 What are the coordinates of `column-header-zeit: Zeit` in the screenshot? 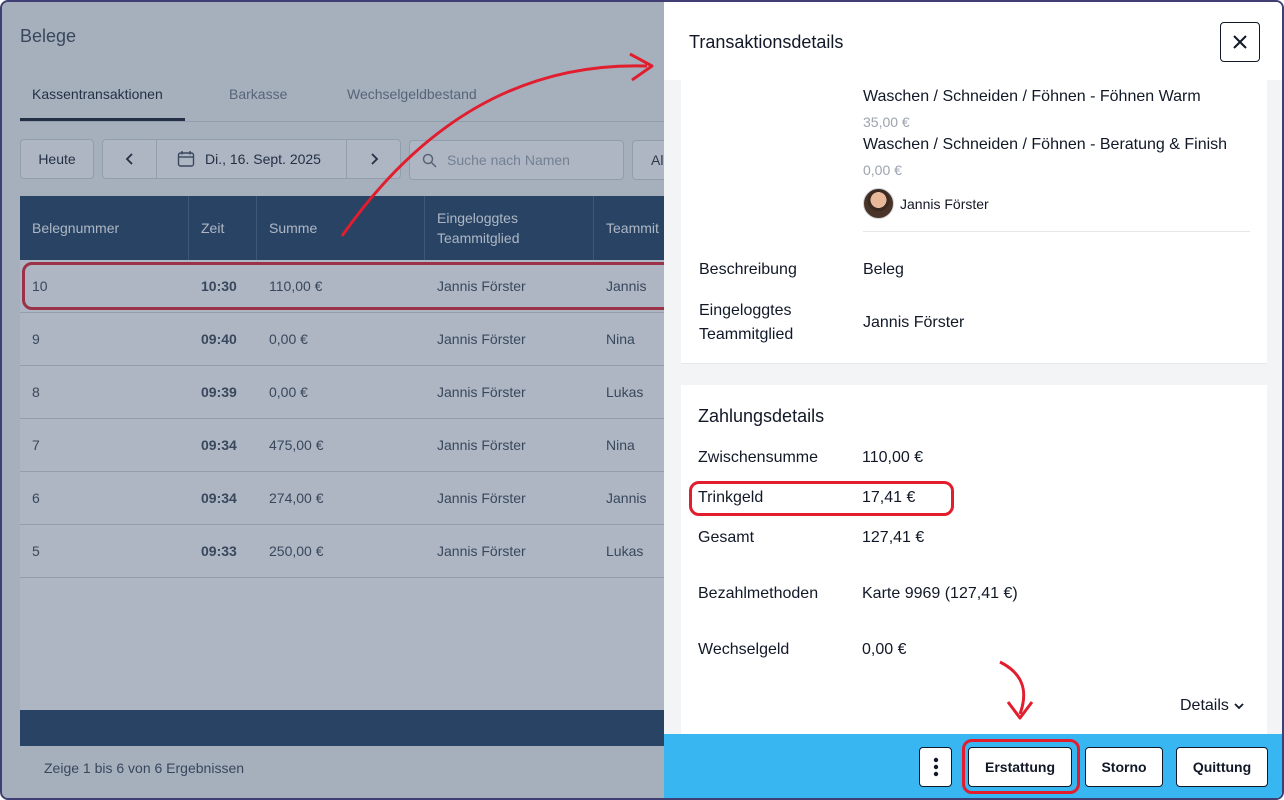 It's located at (223, 228).